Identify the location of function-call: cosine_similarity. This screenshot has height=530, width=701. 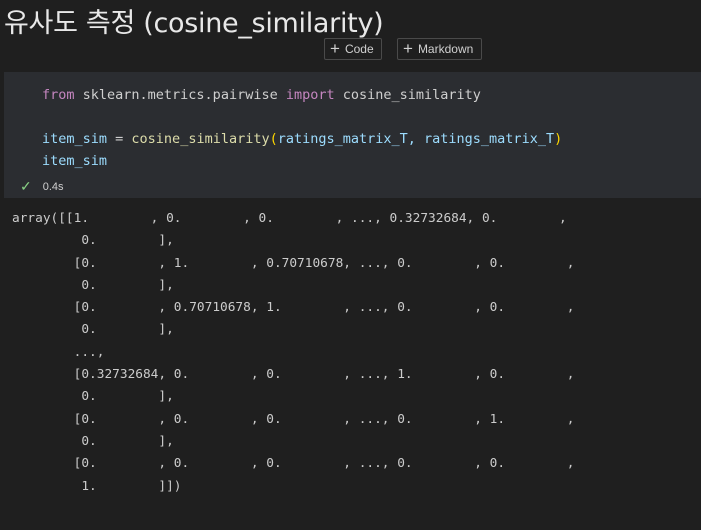
(200, 139).